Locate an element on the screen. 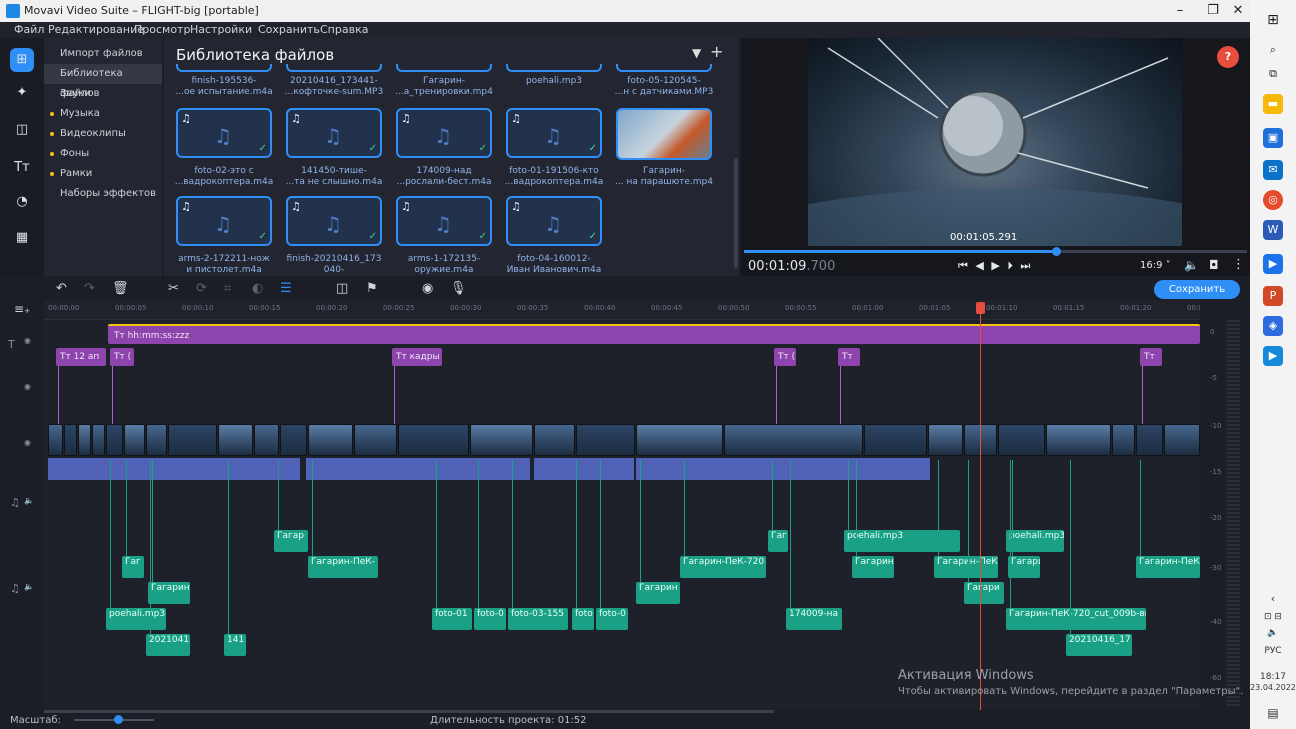 The width and height of the screenshot is (1296, 729). crop-icon: ⌗ is located at coordinates (227, 288).